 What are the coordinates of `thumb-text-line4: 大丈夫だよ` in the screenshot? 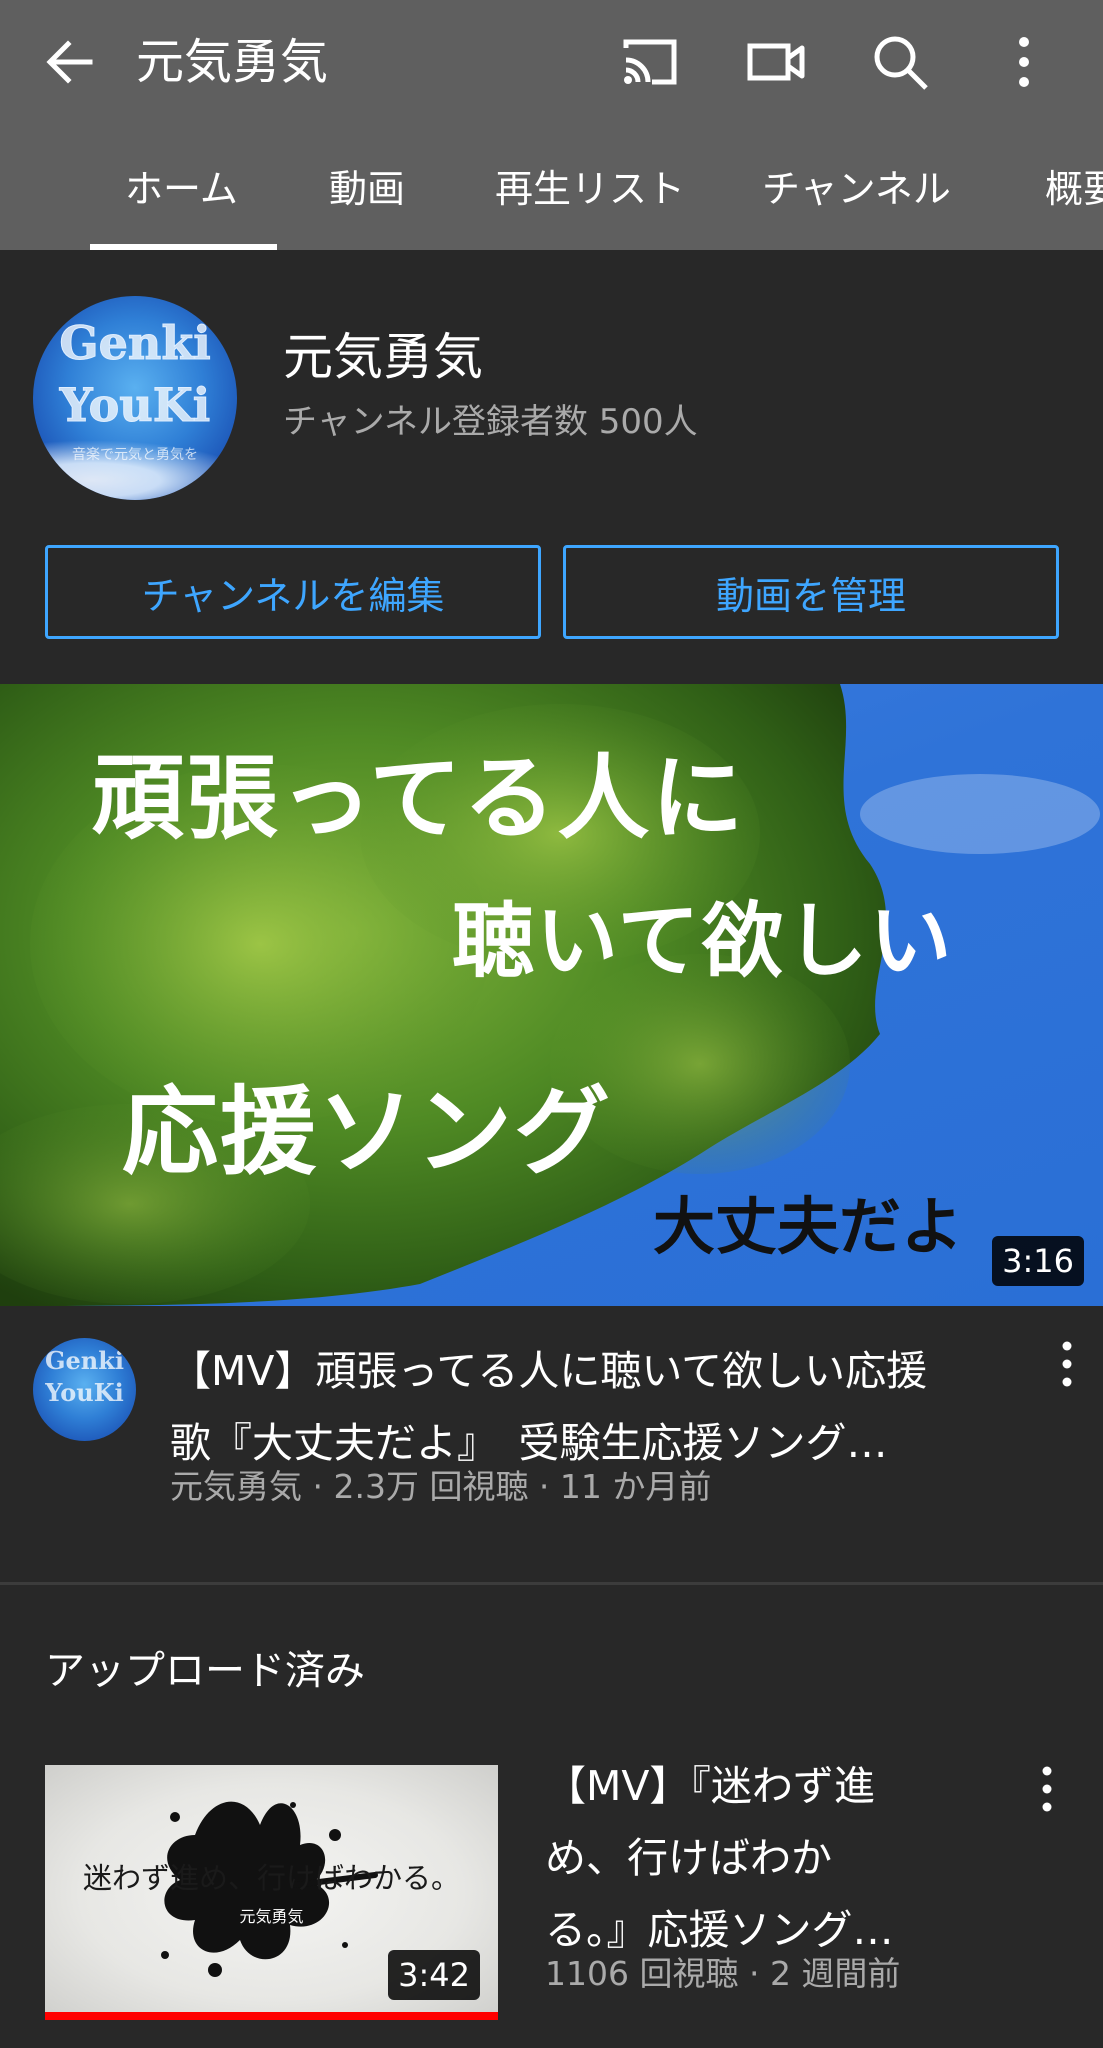 It's located at (808, 1226).